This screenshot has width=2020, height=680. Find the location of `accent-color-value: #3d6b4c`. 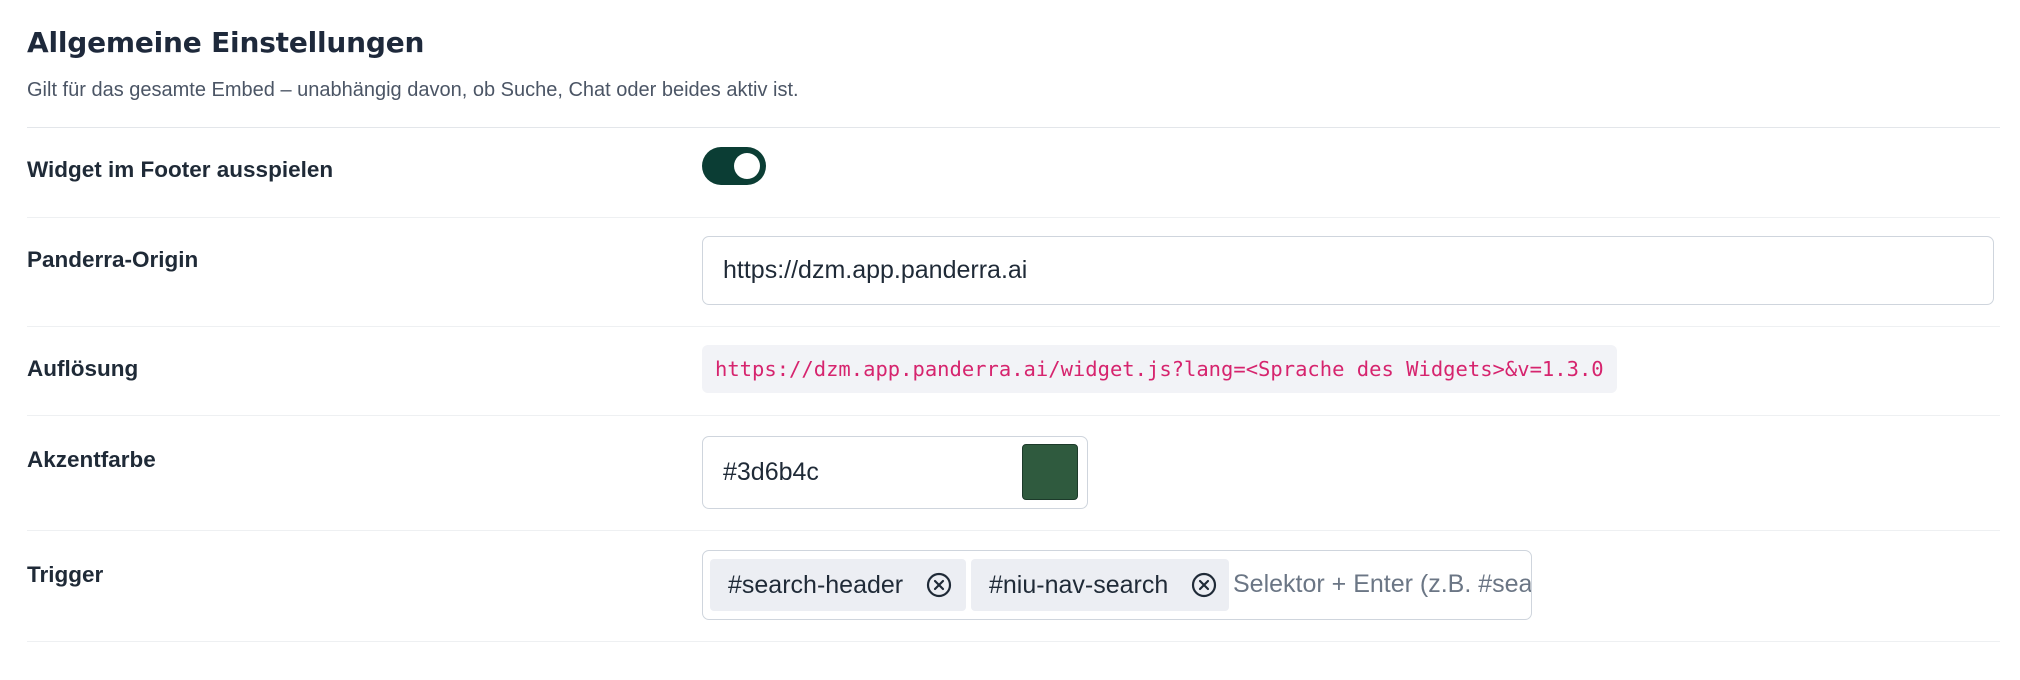

accent-color-value: #3d6b4c is located at coordinates (771, 472).